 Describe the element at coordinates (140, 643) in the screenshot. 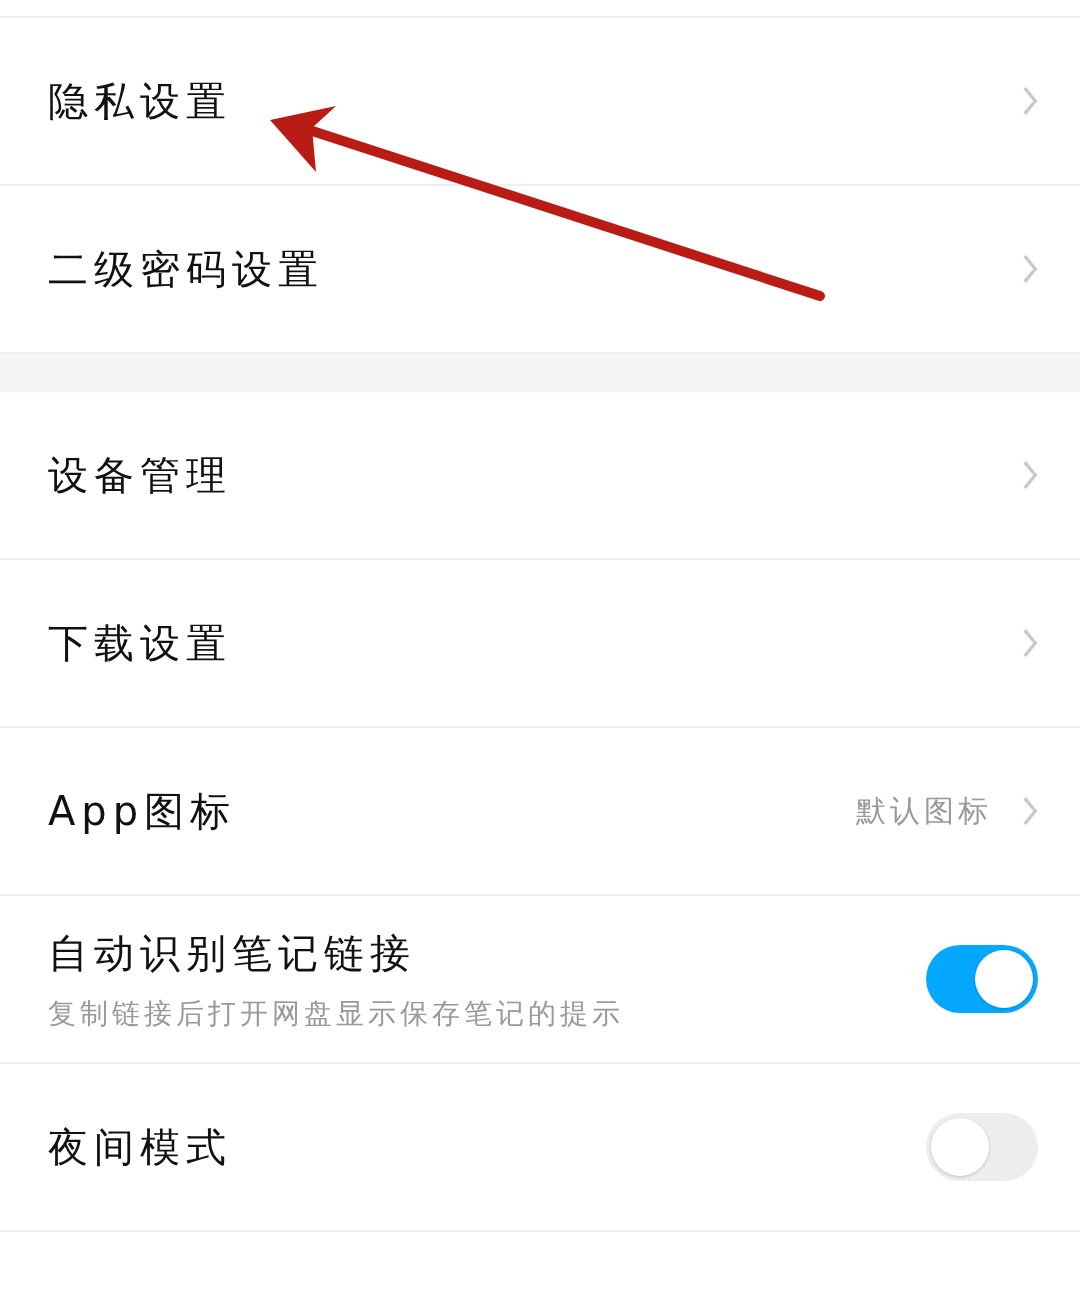

I see `row-title: 下载设置` at that location.